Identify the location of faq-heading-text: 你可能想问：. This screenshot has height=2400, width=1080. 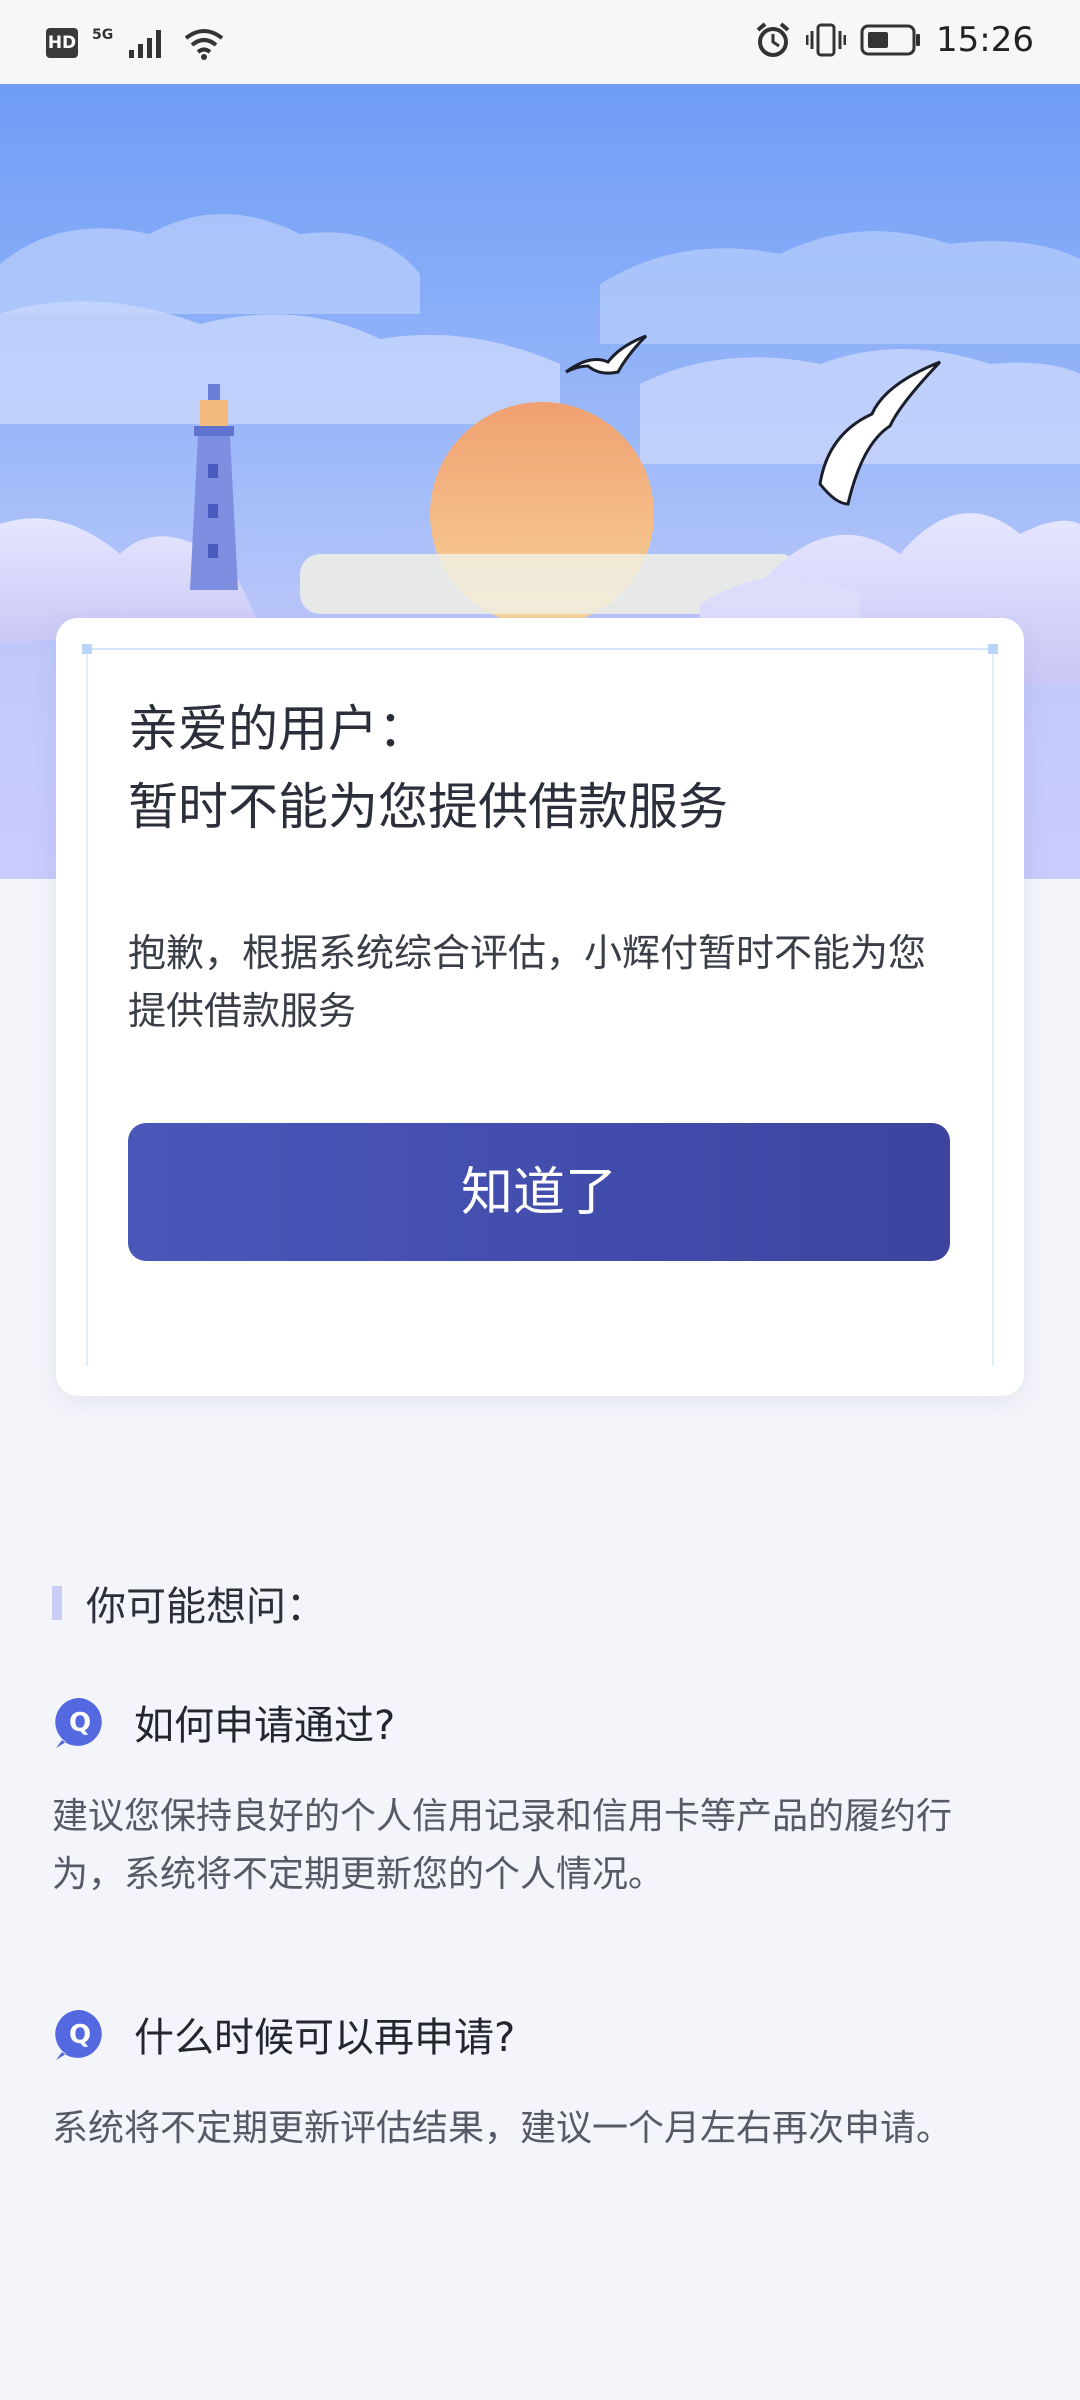
(206, 1607).